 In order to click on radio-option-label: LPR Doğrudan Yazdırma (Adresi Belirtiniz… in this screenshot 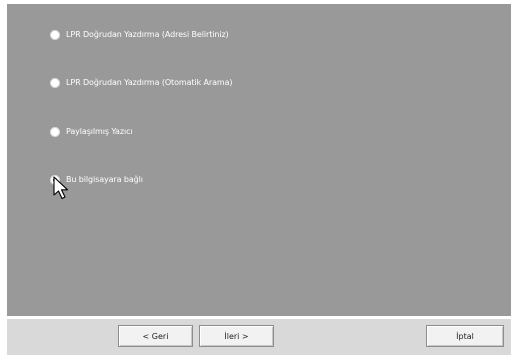, I will do `click(147, 34)`.